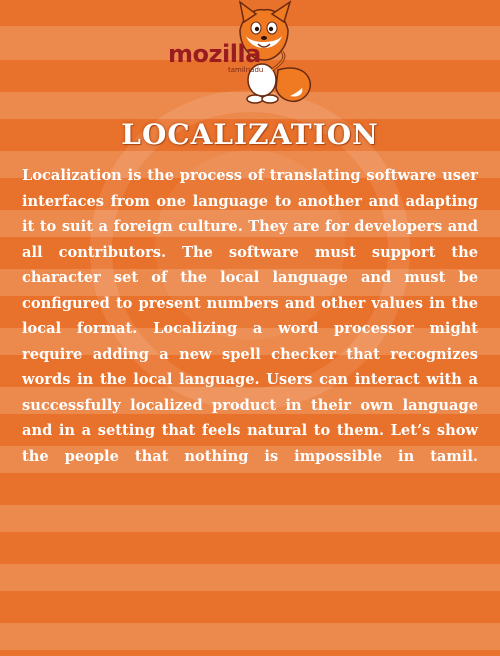  I want to click on mozilla-logo-subtext: tamilnadu, so click(246, 70).